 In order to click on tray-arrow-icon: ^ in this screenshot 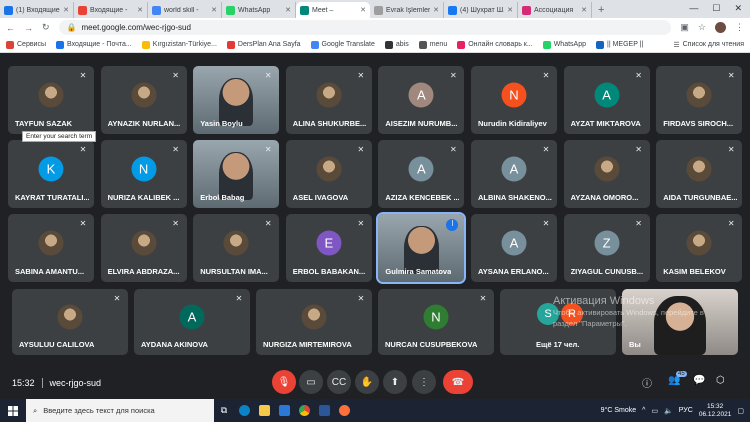, I will do `click(643, 410)`.